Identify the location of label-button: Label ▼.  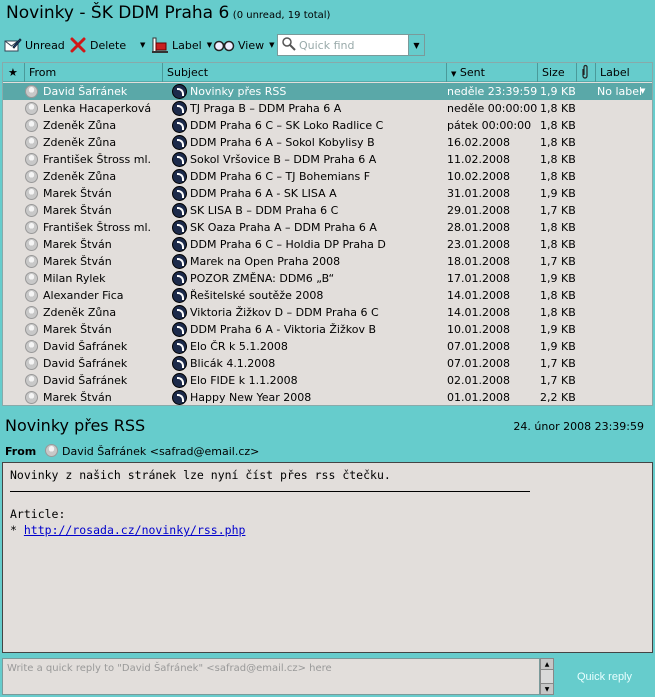
(181, 45).